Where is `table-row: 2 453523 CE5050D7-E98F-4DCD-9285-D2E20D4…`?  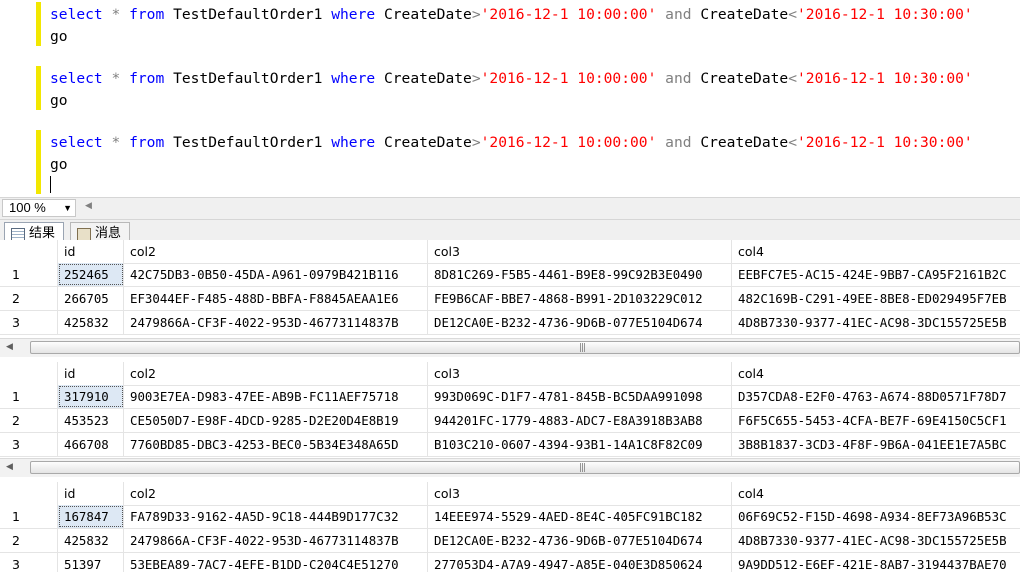 table-row: 2 453523 CE5050D7-E98F-4DCD-9285-D2E20D4… is located at coordinates (510, 421).